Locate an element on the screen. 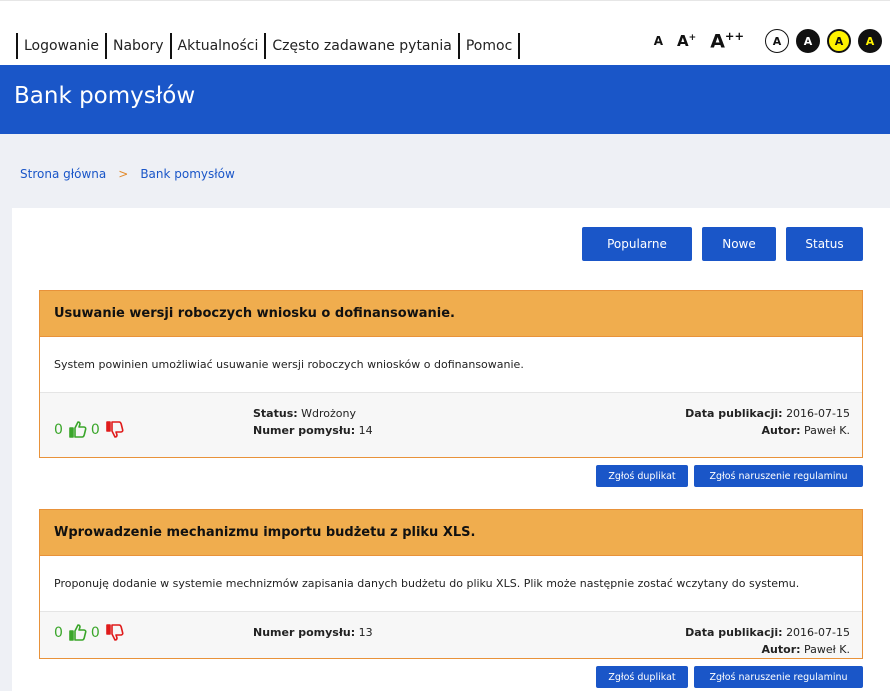 The width and height of the screenshot is (890, 691). nav-item-login: Logowanie is located at coordinates (61, 46).